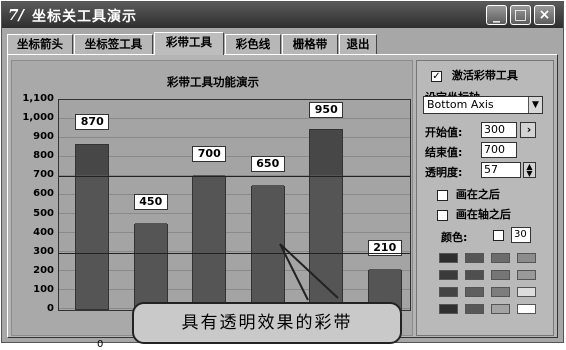 The height and width of the screenshot is (350, 566). I want to click on chevron-down-icon: ▼, so click(535, 105).